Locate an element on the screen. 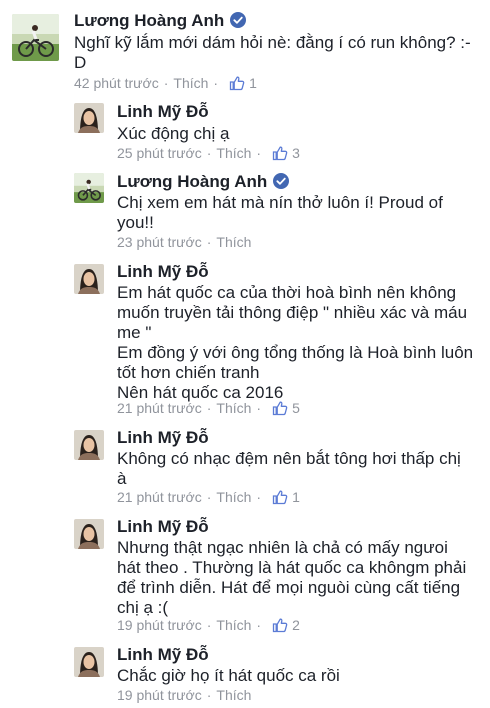 Image resolution: width=490 pixels, height=708 pixels. comment-text: Chắc giờ họ ít hát quốc ca rồi is located at coordinates (228, 675).